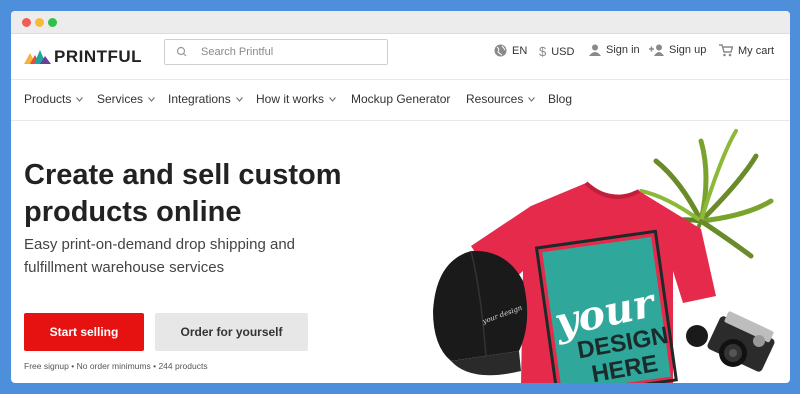 The height and width of the screenshot is (394, 800). Describe the element at coordinates (98, 56) in the screenshot. I see `logo-text: PRINTFUL` at that location.